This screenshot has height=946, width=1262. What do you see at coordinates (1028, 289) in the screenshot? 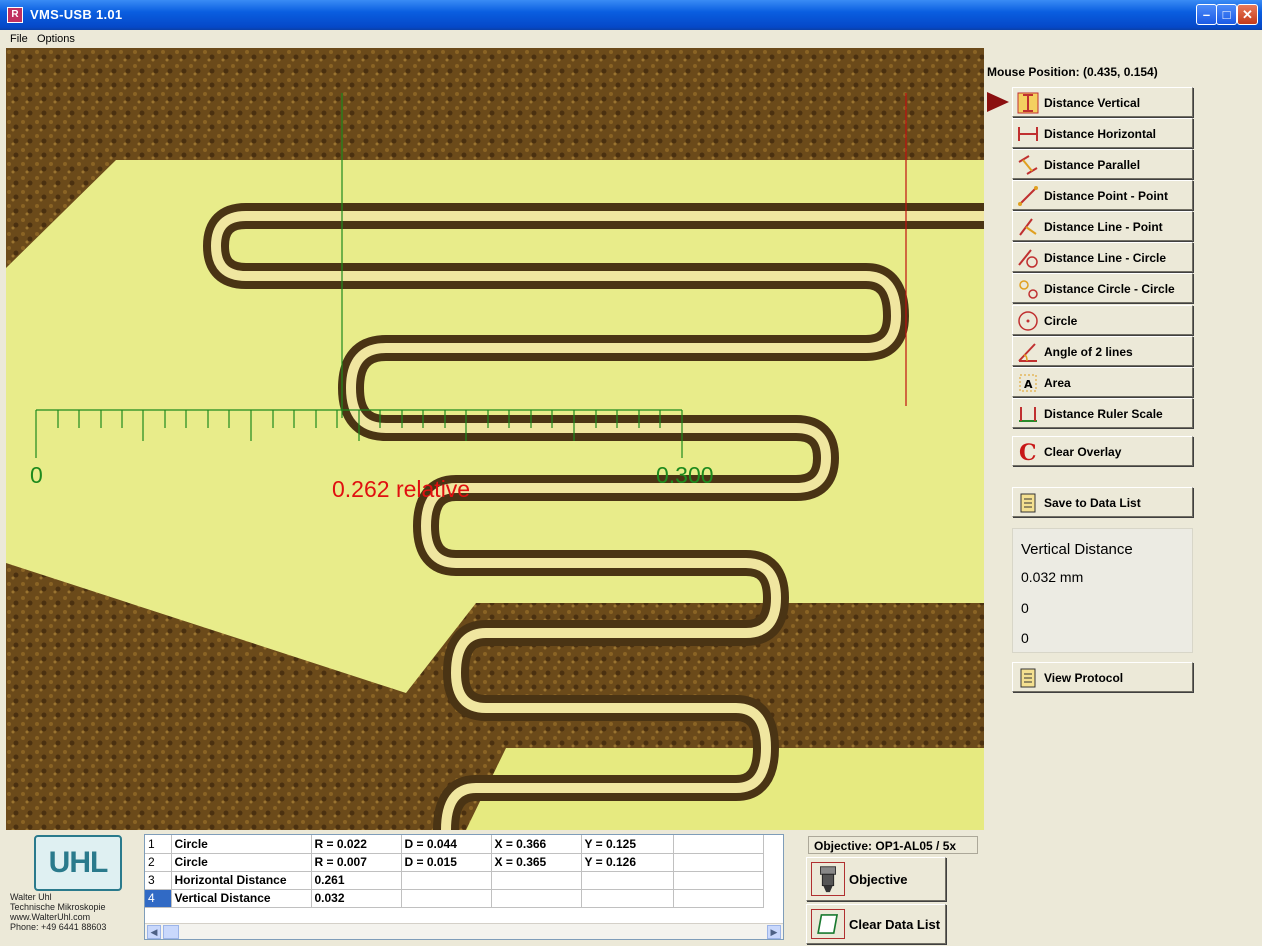
I see `circle-circle-icon` at bounding box center [1028, 289].